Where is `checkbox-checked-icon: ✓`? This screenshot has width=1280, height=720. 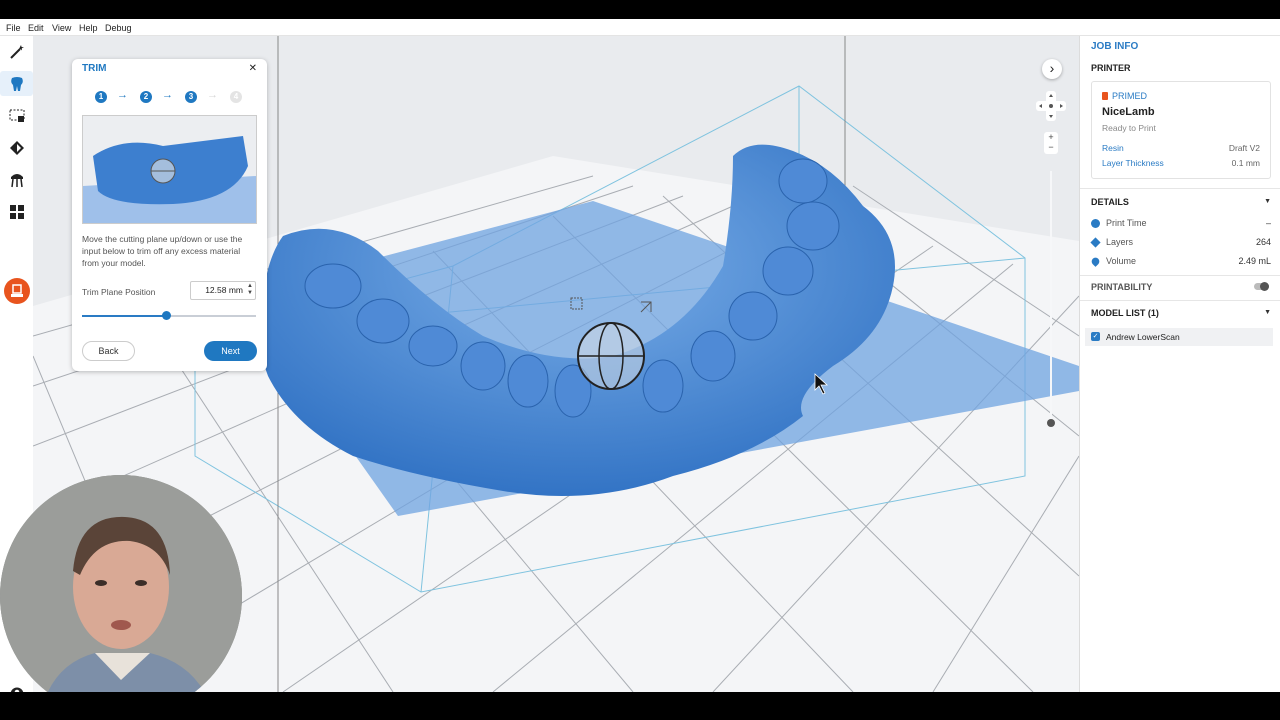 checkbox-checked-icon: ✓ is located at coordinates (1095, 336).